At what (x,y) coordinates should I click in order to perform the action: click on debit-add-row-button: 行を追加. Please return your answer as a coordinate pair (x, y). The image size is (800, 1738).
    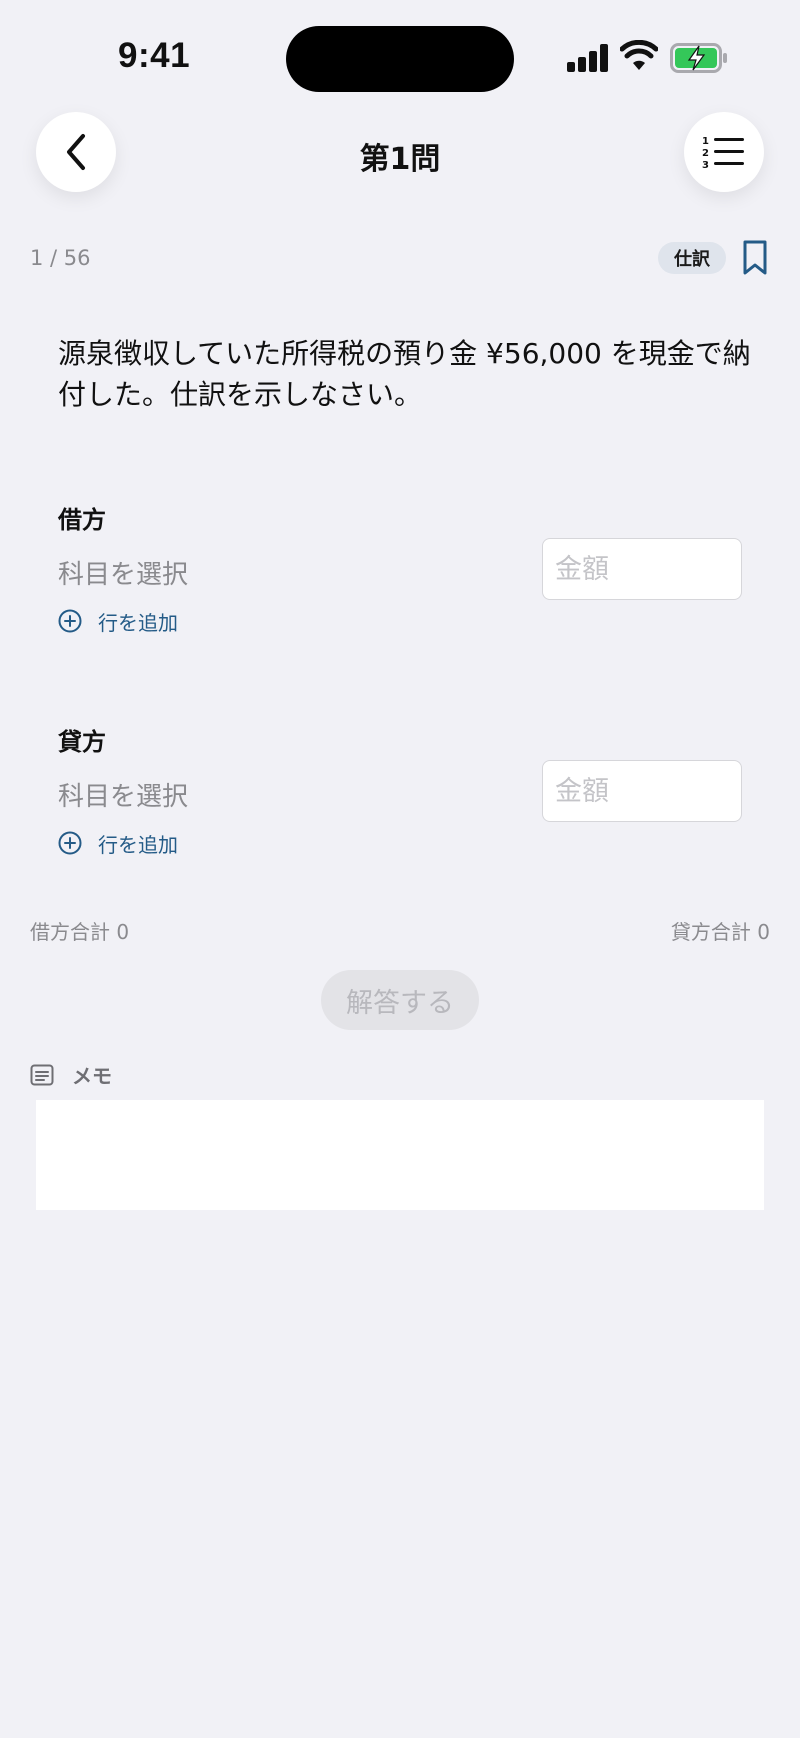
    Looking at the image, I should click on (118, 621).